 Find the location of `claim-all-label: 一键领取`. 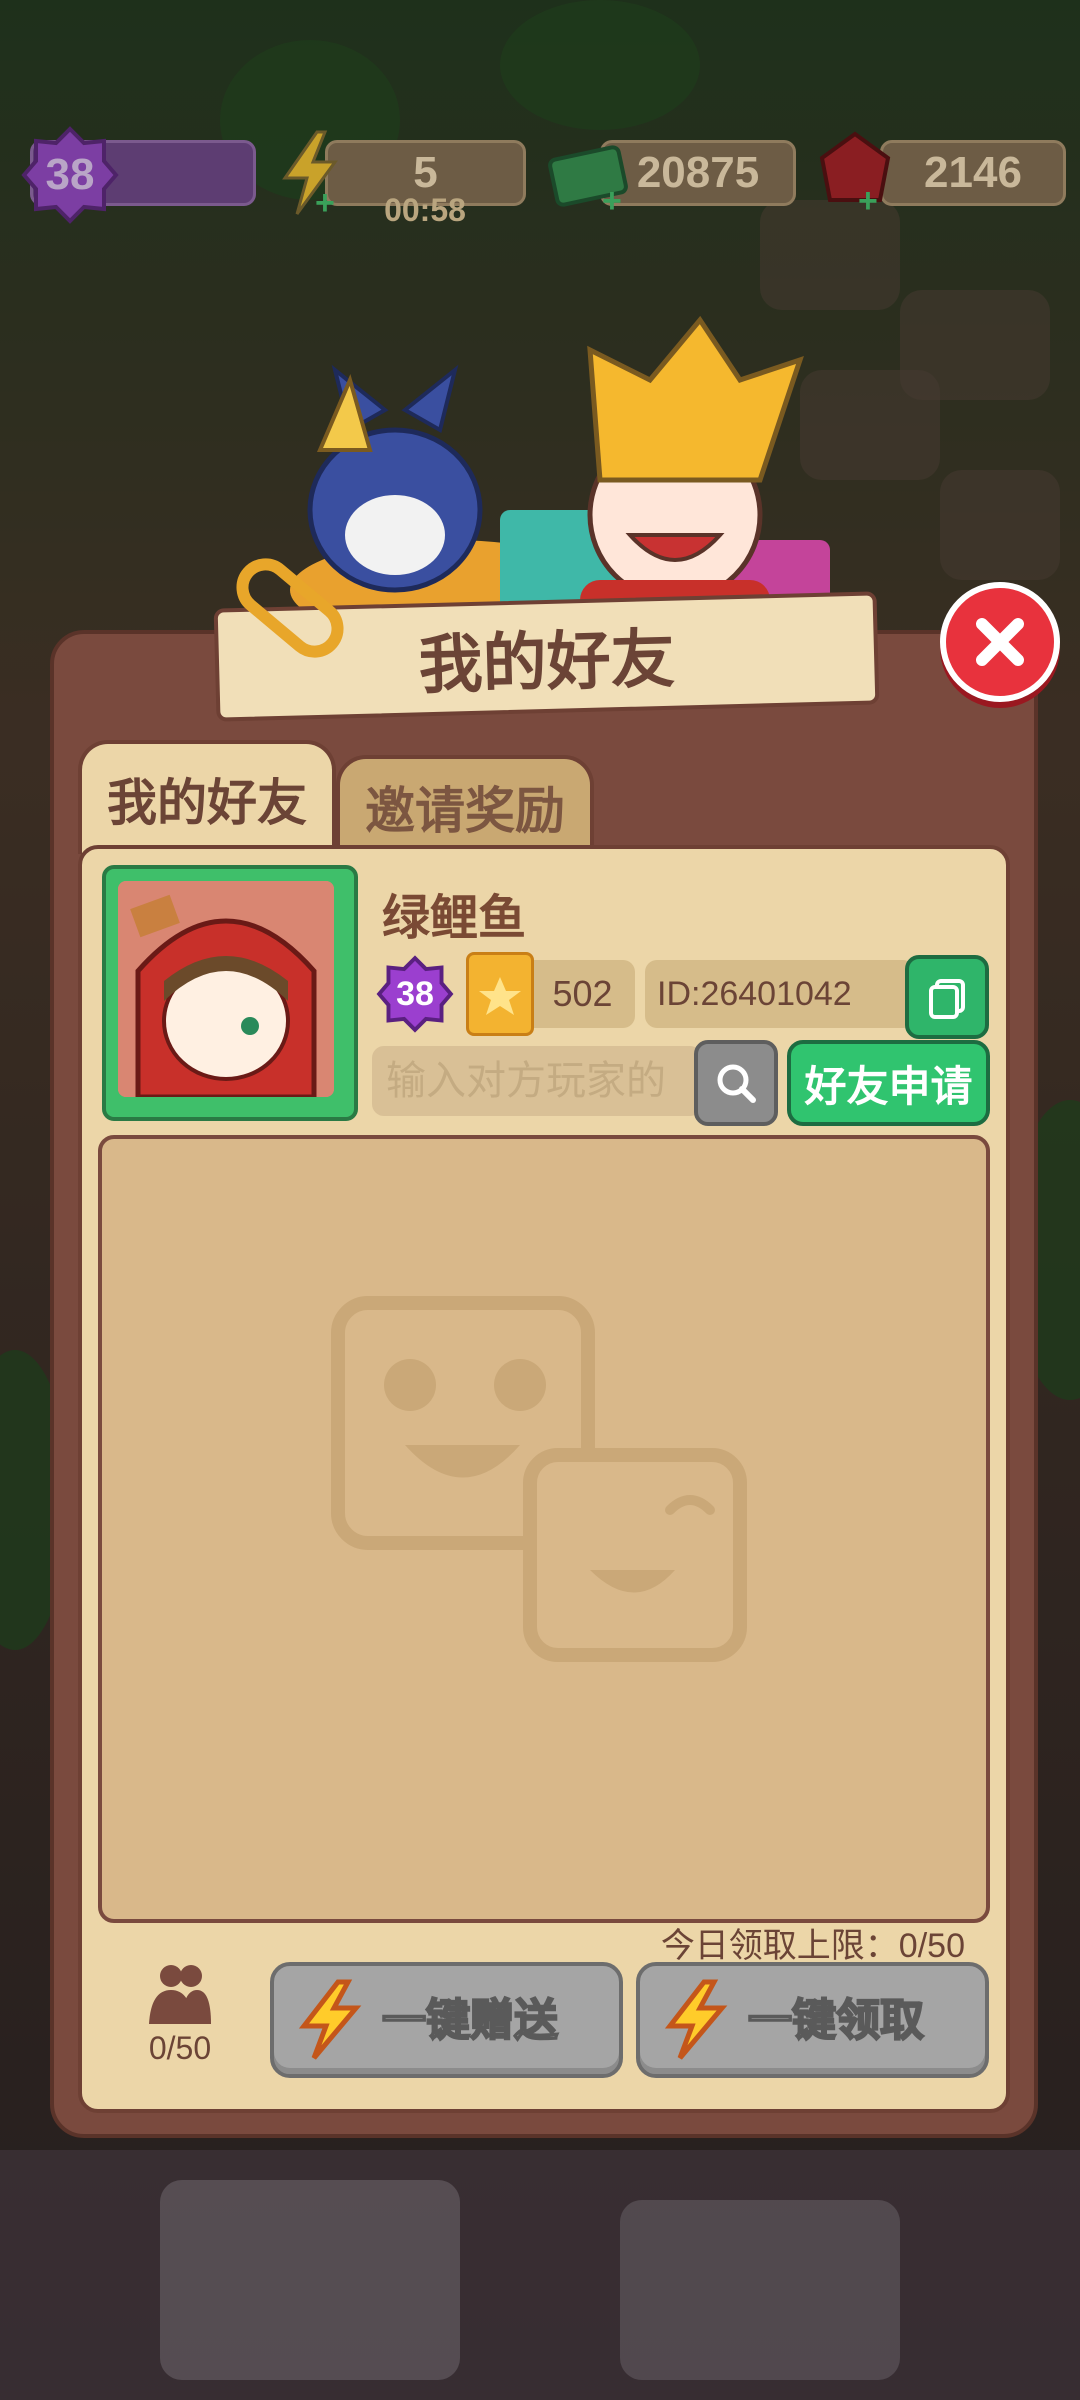

claim-all-label: 一键领取 is located at coordinates (836, 2020).